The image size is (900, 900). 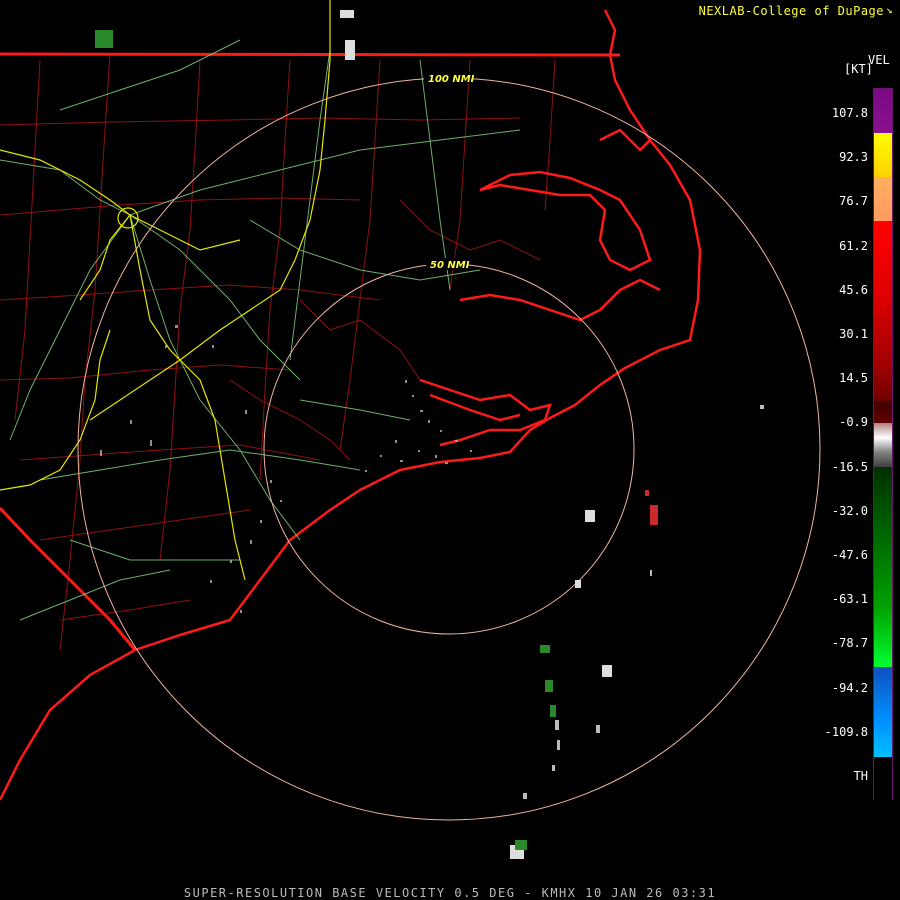 What do you see at coordinates (853, 245) in the screenshot?
I see `legend-label: 61.2` at bounding box center [853, 245].